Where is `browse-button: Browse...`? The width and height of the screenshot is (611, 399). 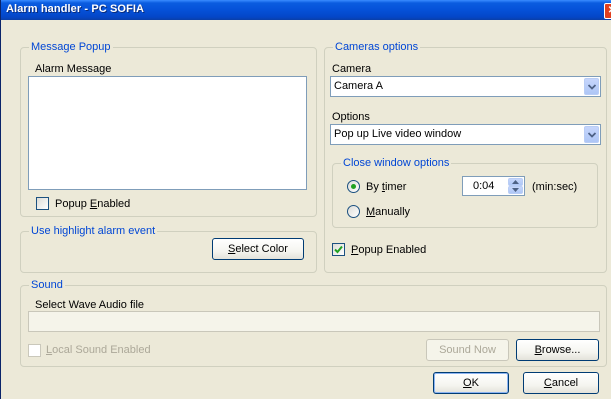 browse-button: Browse... is located at coordinates (557, 350).